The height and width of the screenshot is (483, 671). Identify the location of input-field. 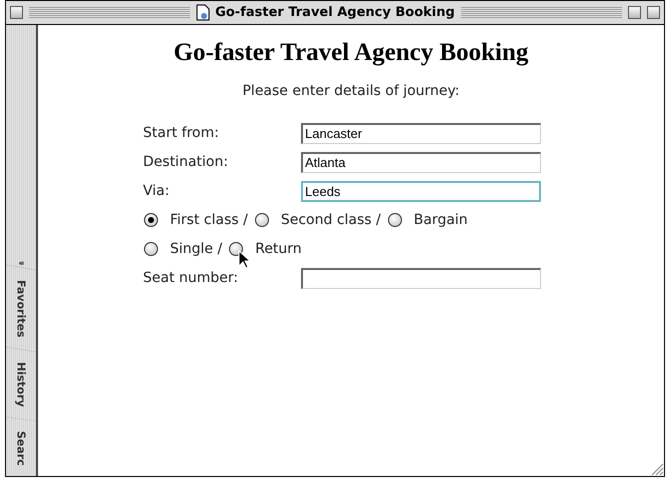
(421, 278).